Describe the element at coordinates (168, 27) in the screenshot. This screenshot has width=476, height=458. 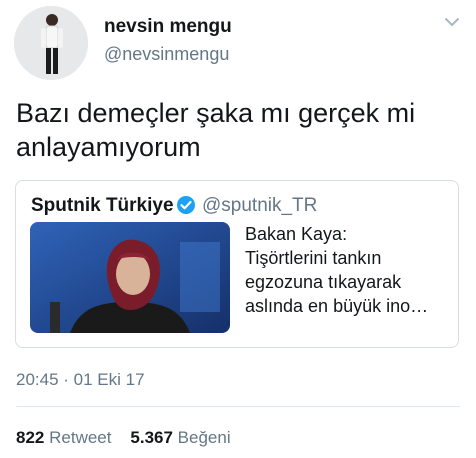
I see `author-name: nevsin mengu` at that location.